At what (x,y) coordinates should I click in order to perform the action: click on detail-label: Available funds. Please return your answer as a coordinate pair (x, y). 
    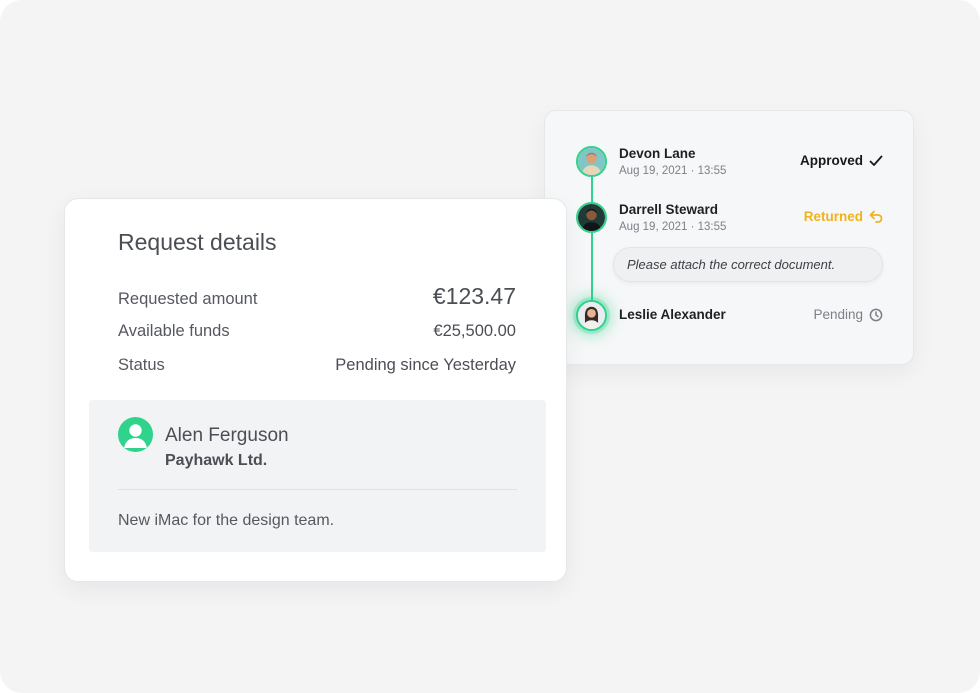
    Looking at the image, I should click on (174, 331).